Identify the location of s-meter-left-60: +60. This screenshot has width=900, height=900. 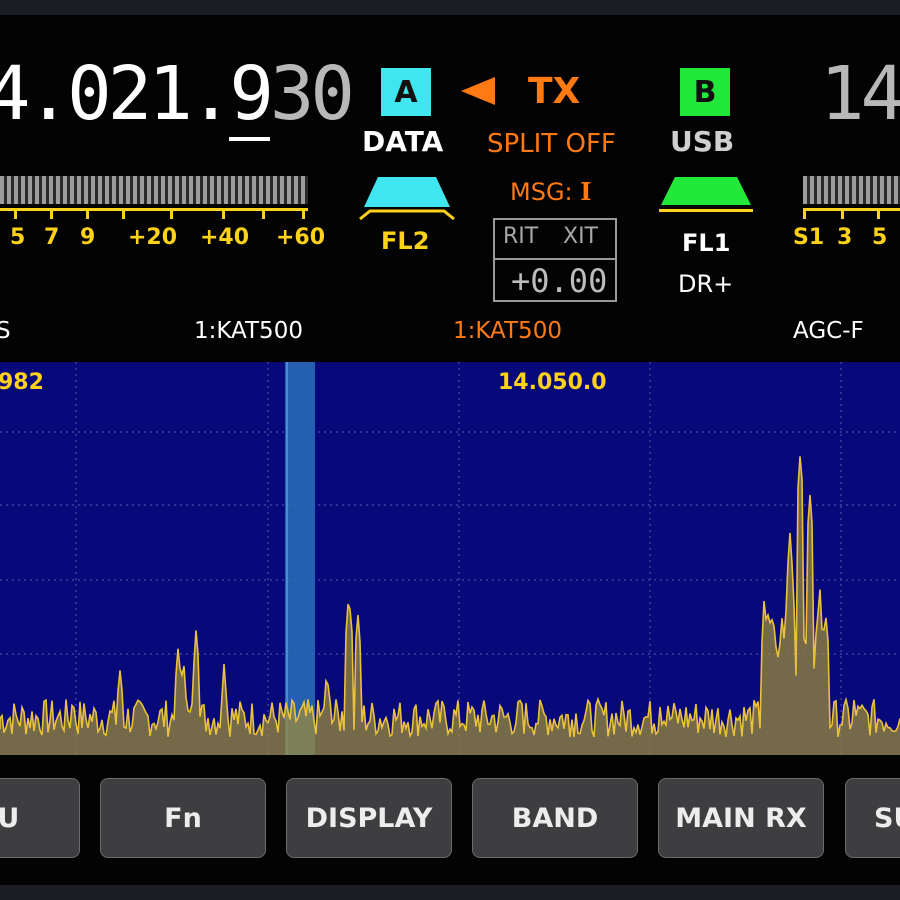
(301, 237).